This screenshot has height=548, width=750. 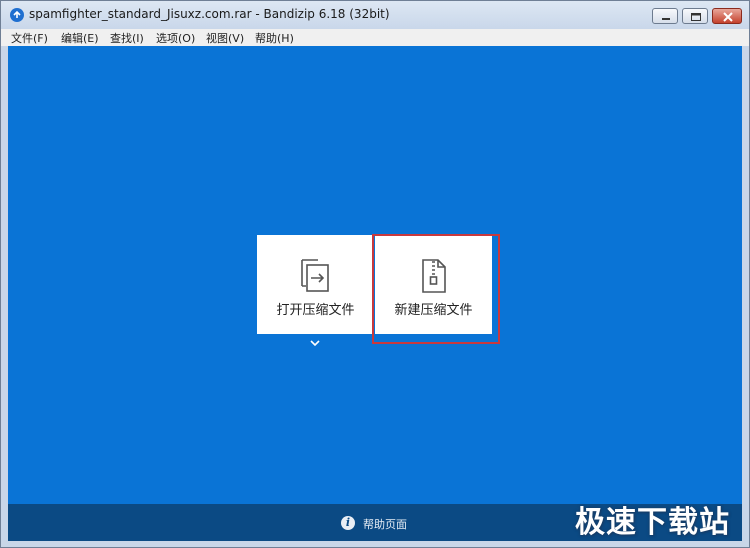 I want to click on close-button, so click(x=727, y=16).